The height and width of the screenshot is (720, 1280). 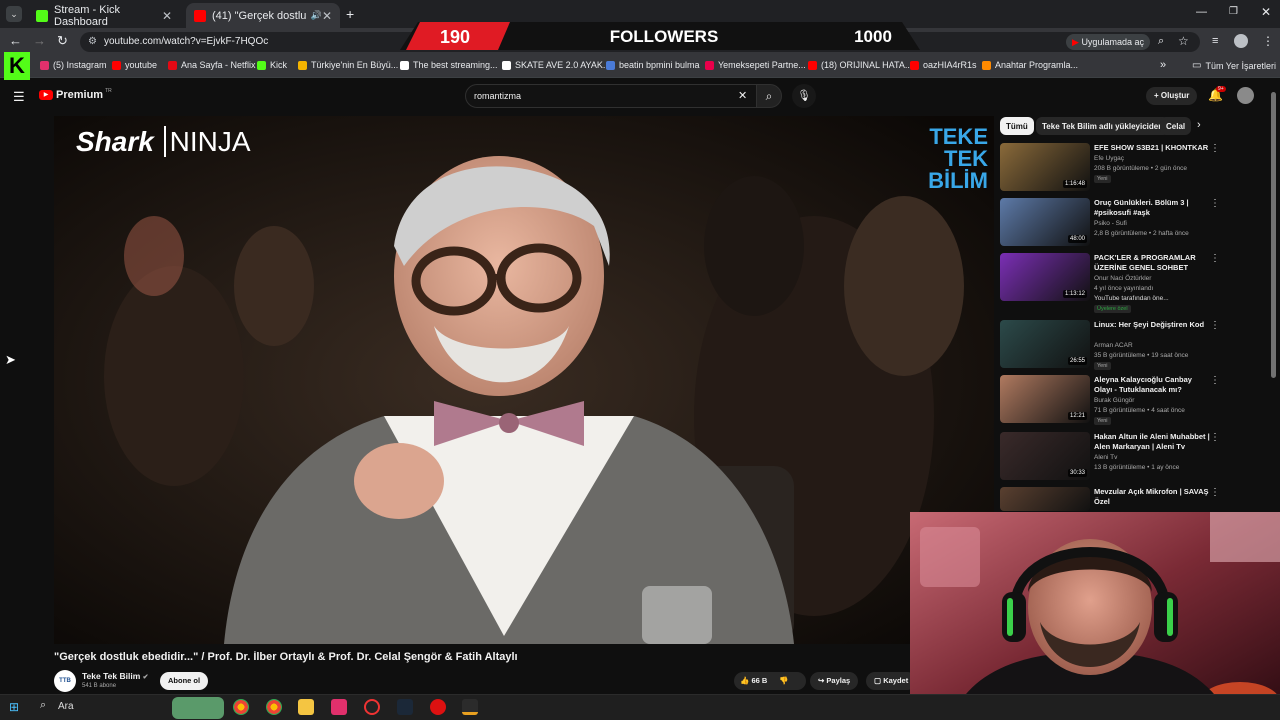 I want to click on profile-avatar, so click(x=1241, y=41).